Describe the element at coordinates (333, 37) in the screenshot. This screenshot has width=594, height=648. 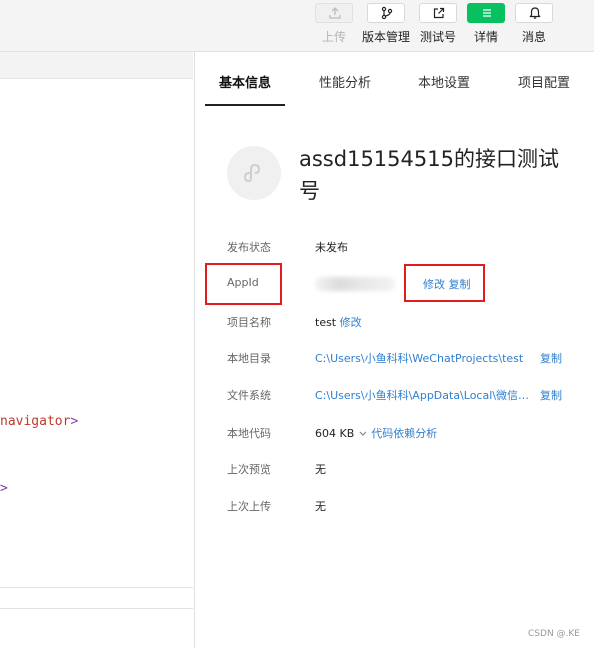
I see `upload-label: 上传` at that location.